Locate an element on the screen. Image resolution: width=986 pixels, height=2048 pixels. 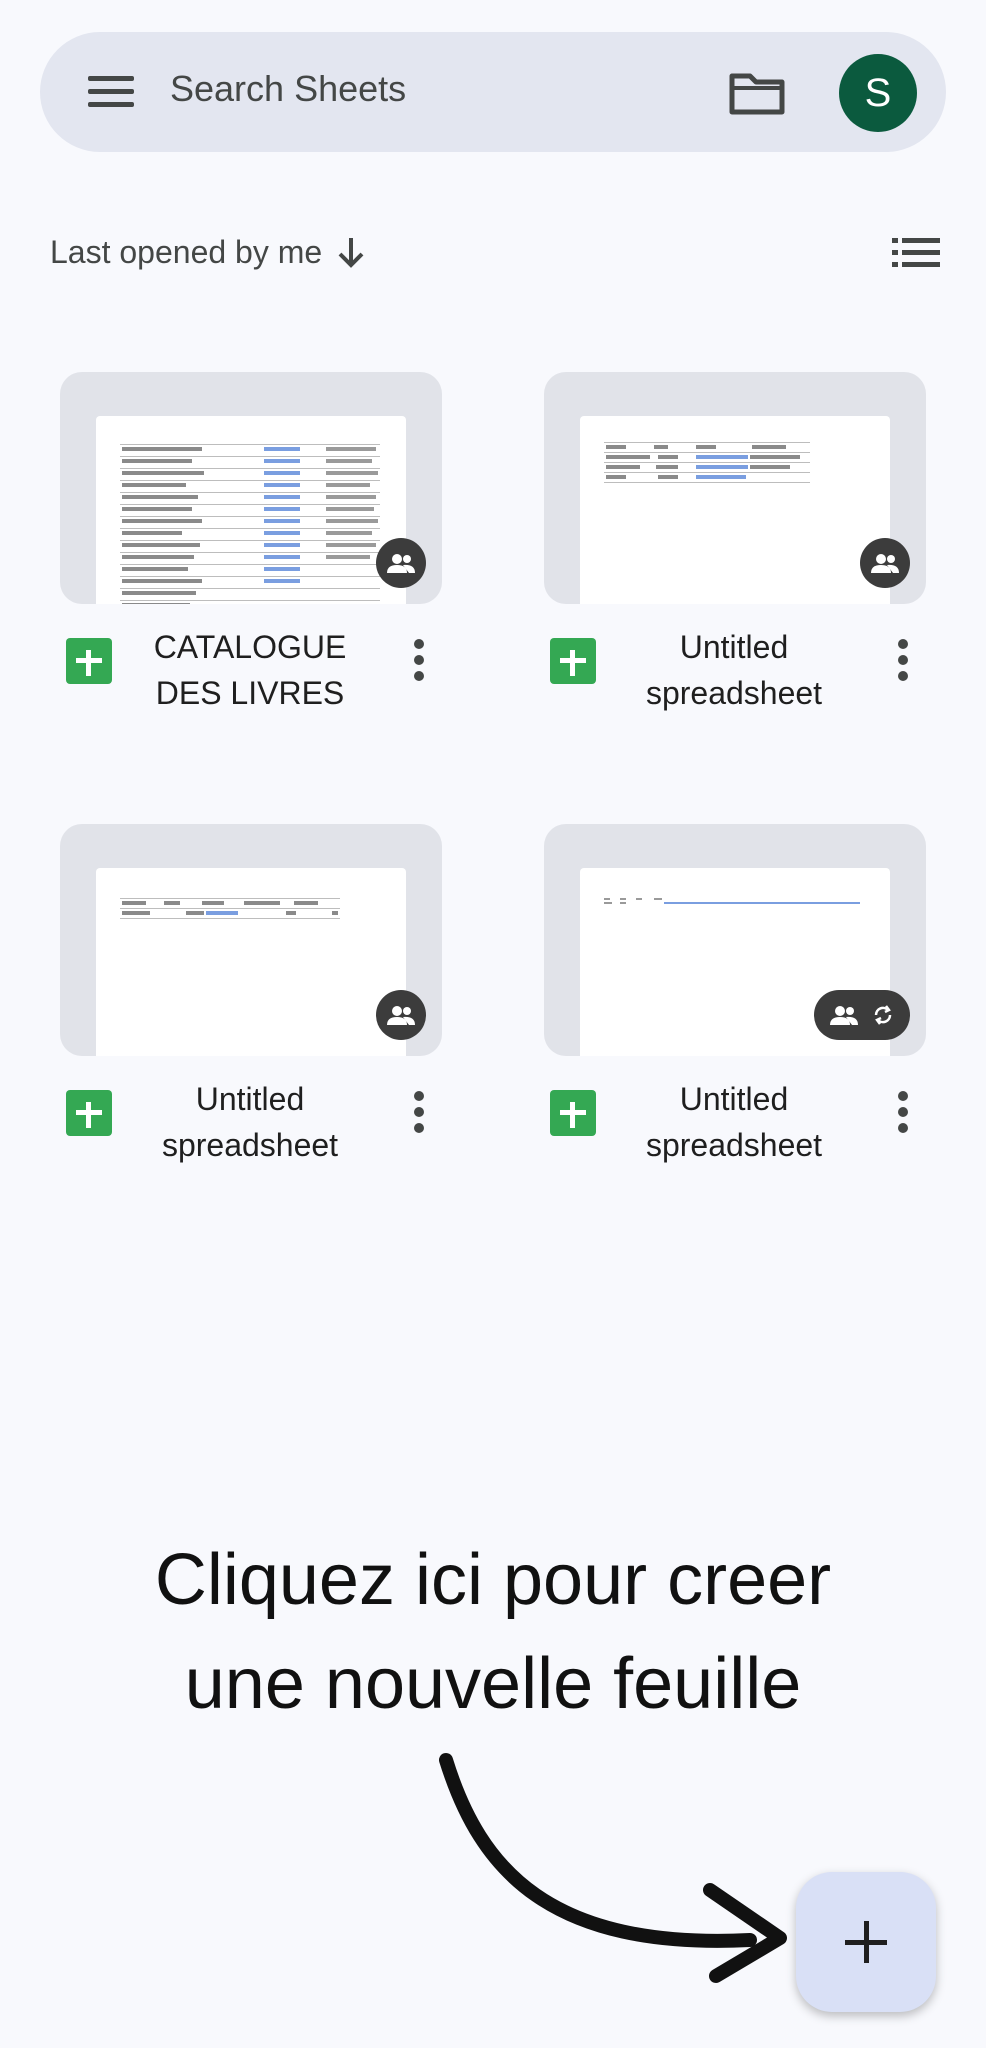
search-input: Search Sheets is located at coordinates (288, 89).